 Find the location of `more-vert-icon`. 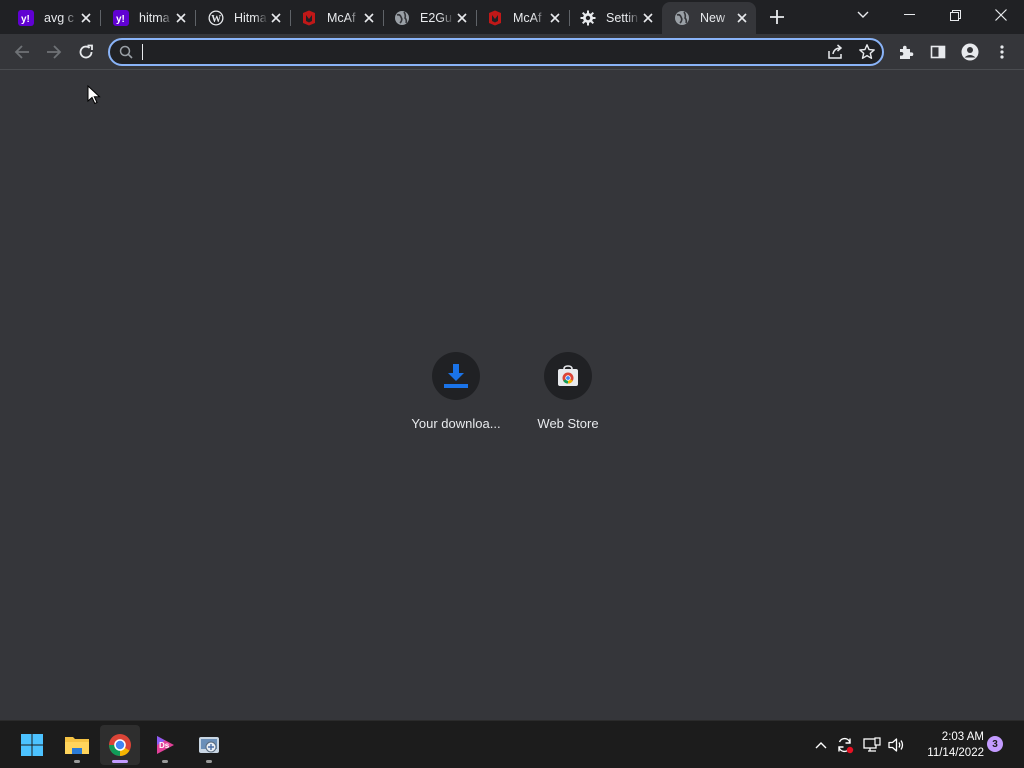

more-vert-icon is located at coordinates (1002, 52).